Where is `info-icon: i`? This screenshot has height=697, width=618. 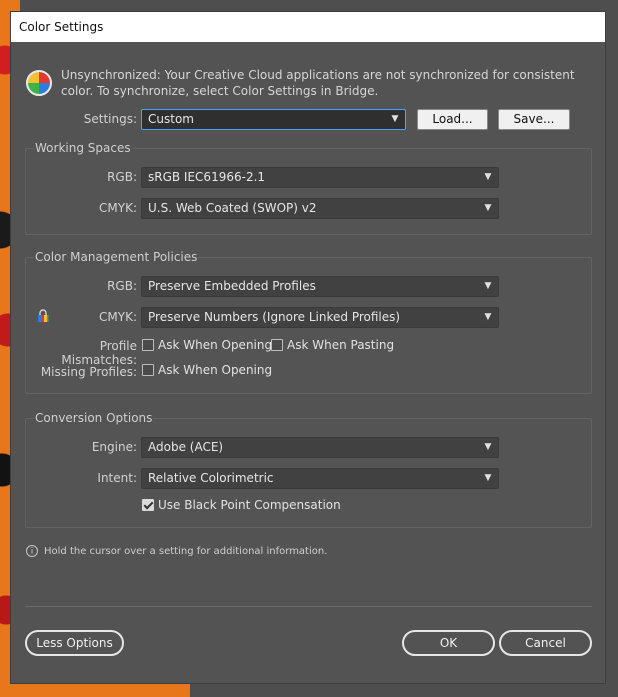
info-icon: i is located at coordinates (32, 551).